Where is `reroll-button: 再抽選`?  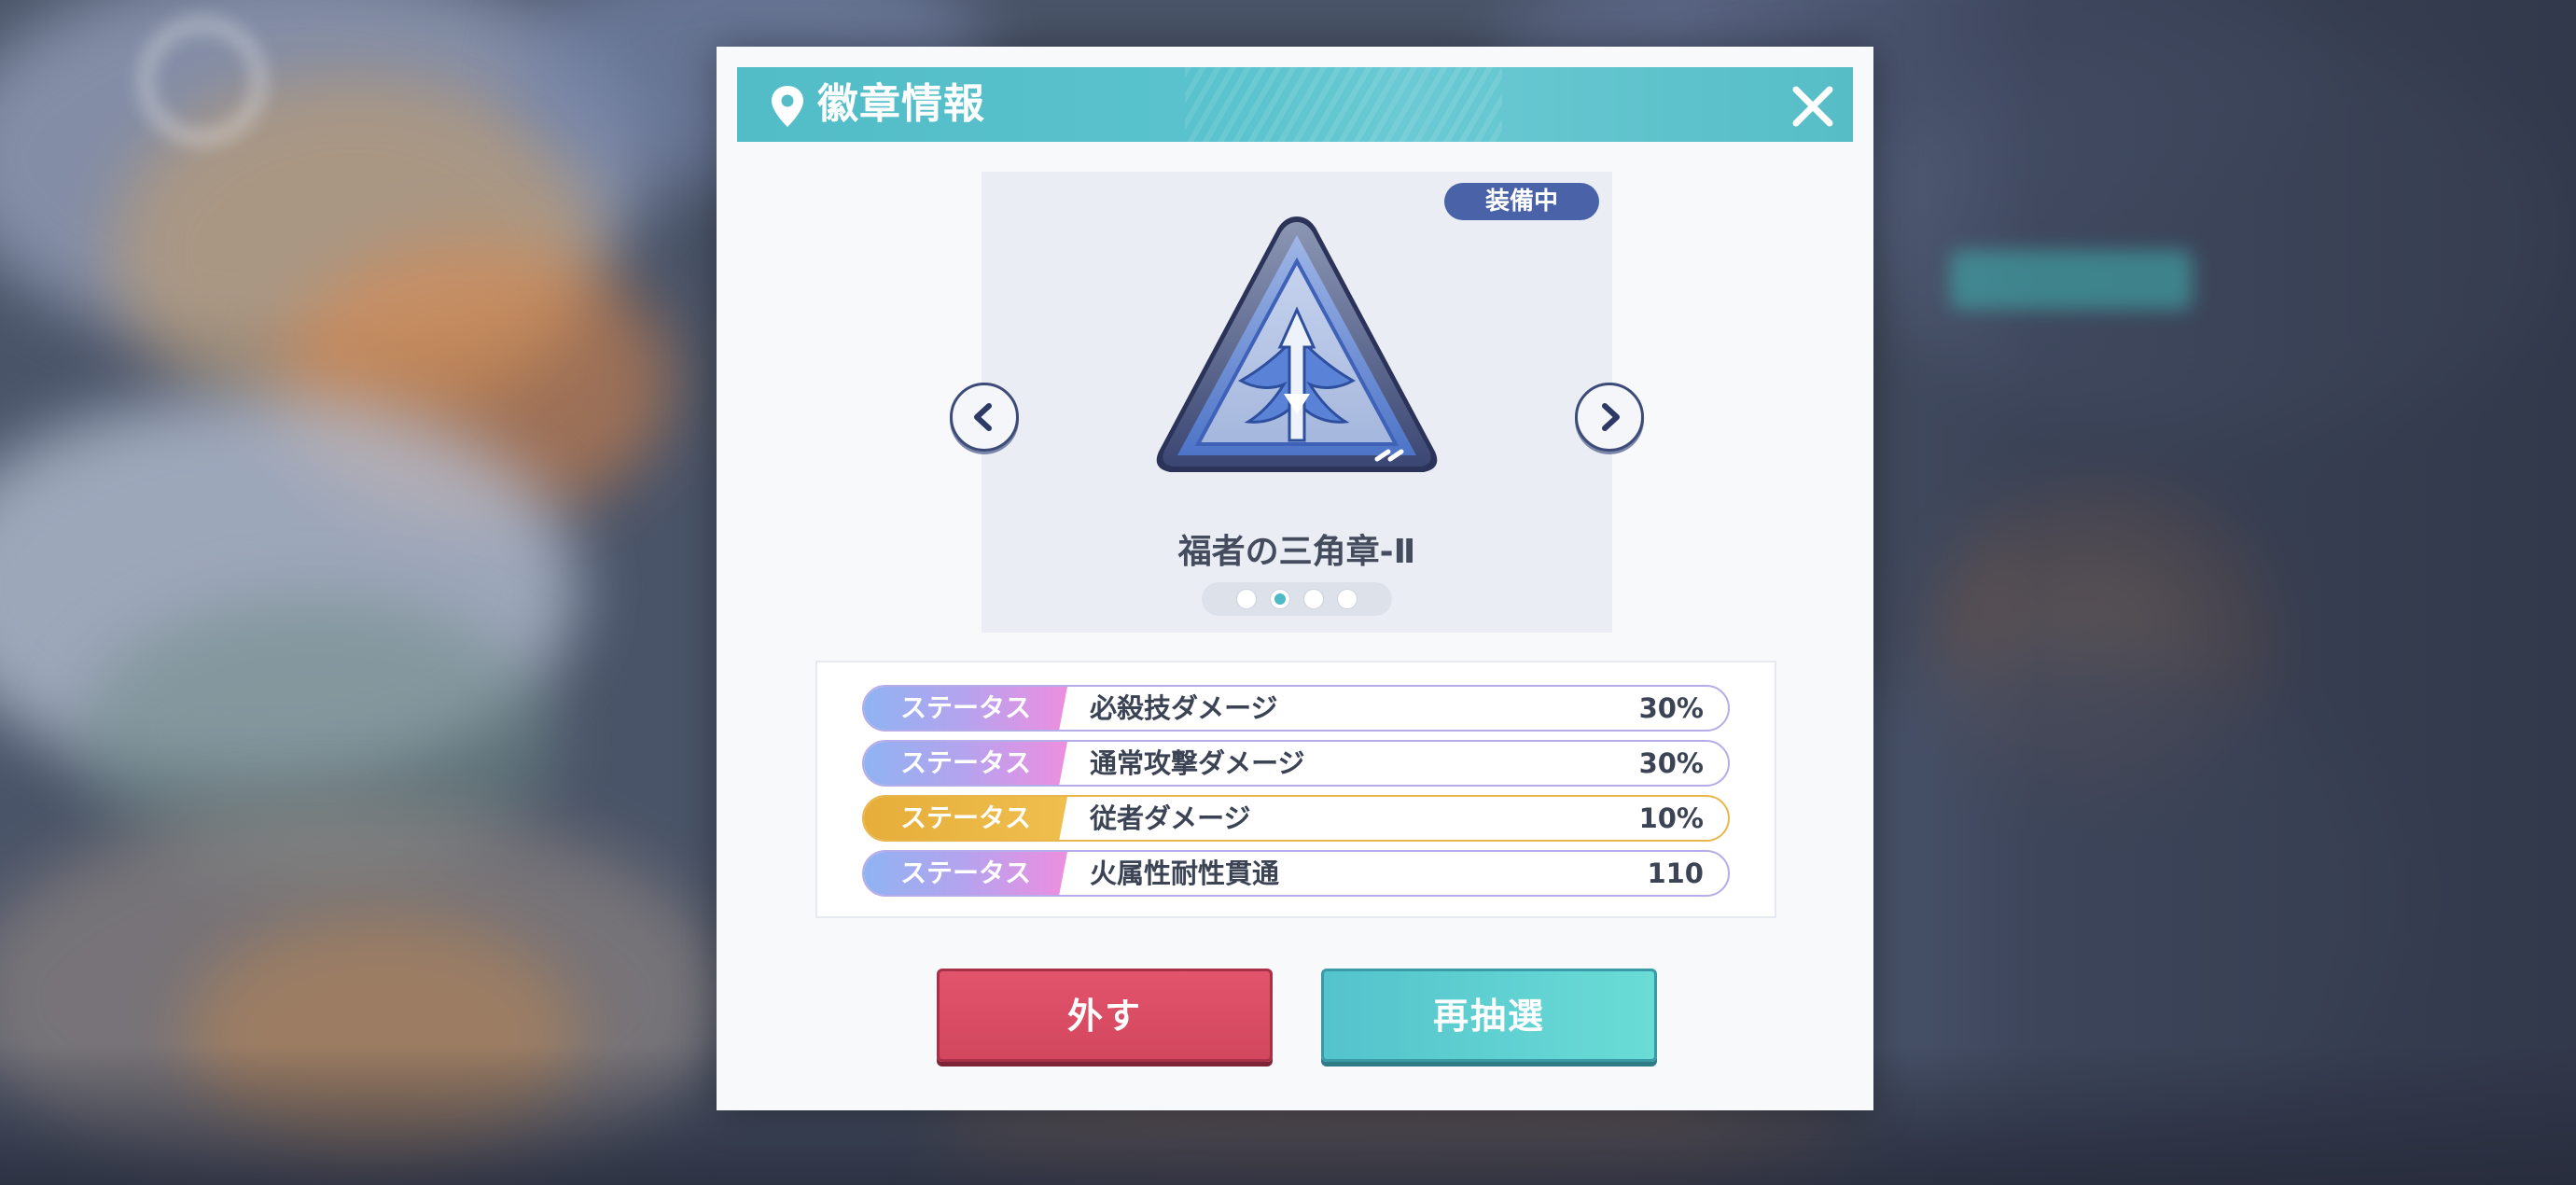
reroll-button: 再抽選 is located at coordinates (1489, 1016).